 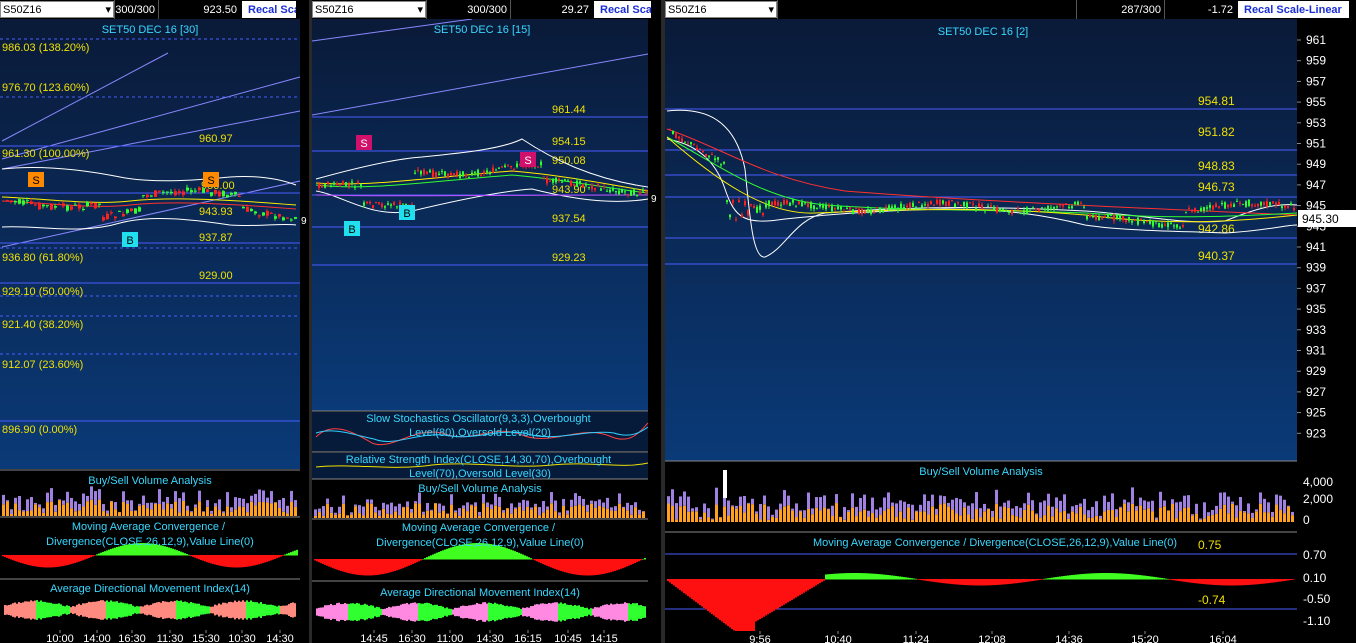 I want to click on recal-scale-linear-button: Recal Scale-Linear, so click(x=1293, y=9).